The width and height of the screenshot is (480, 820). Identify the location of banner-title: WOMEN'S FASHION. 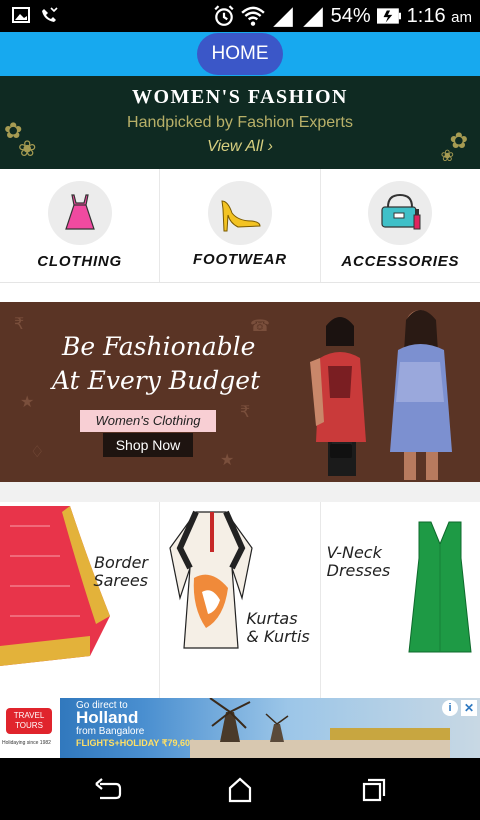
(240, 97).